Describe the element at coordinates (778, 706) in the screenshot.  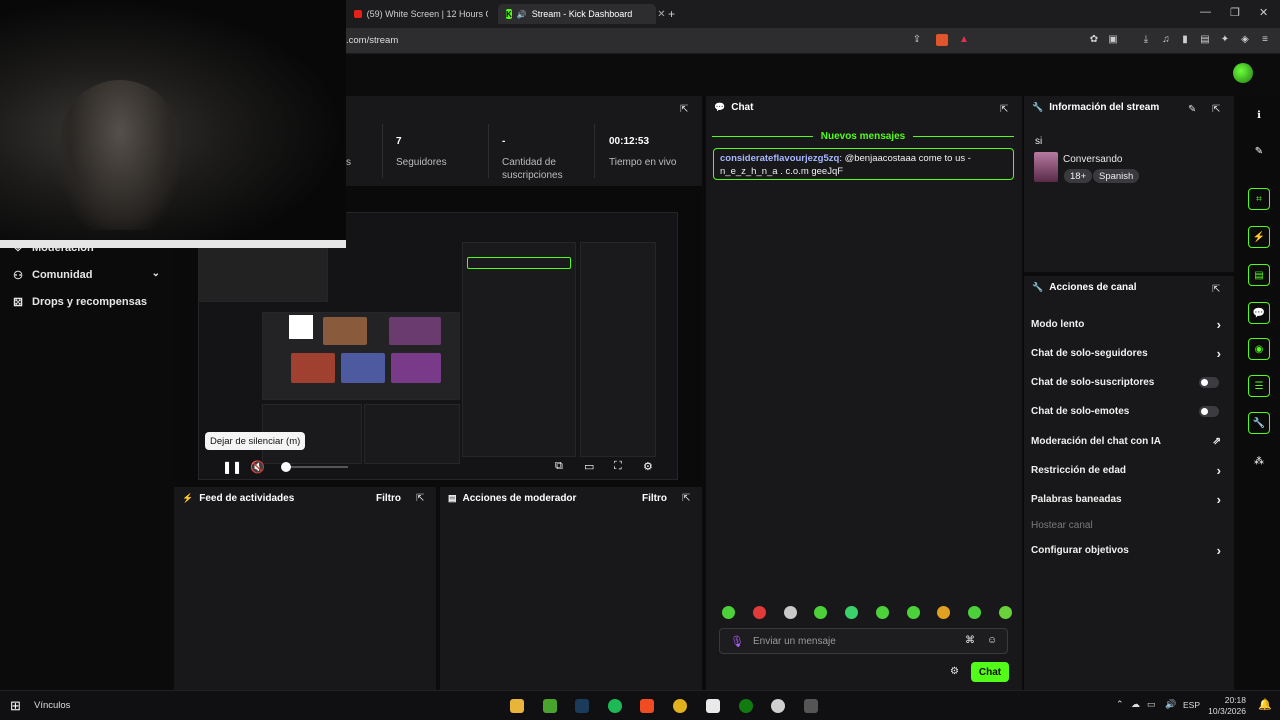
I see `obs-icon` at that location.